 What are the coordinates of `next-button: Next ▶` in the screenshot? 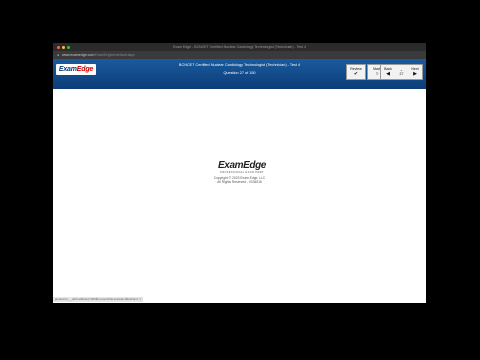 It's located at (415, 72).